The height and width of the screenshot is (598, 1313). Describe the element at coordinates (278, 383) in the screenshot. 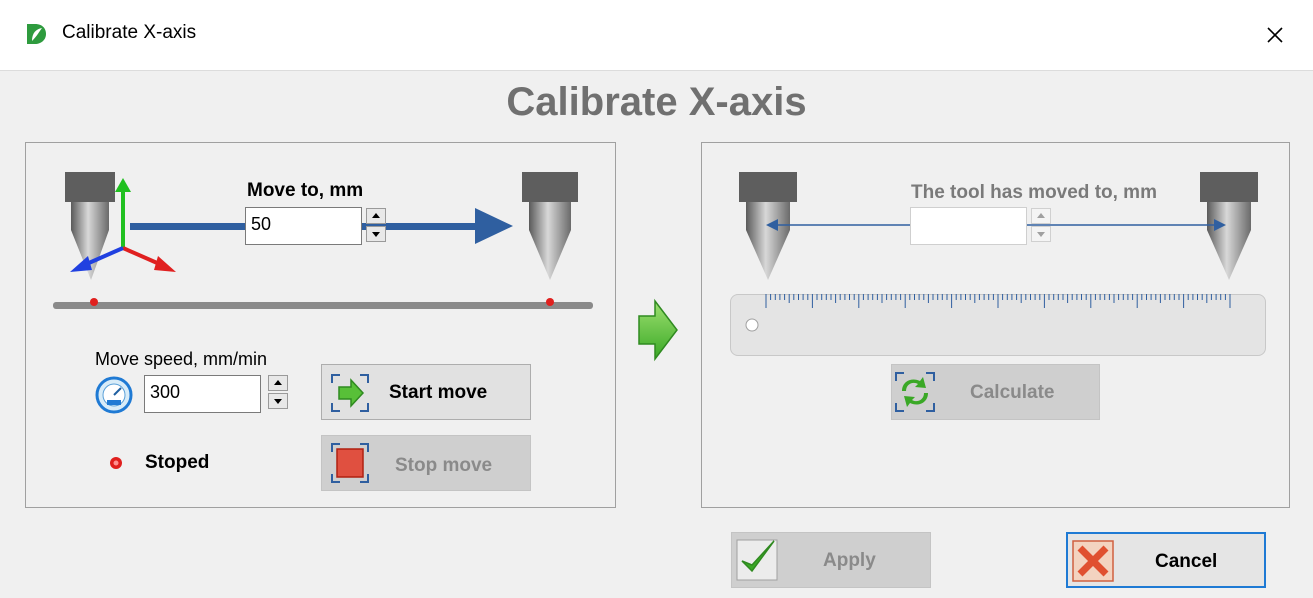

I see `move-speed-up-button` at that location.